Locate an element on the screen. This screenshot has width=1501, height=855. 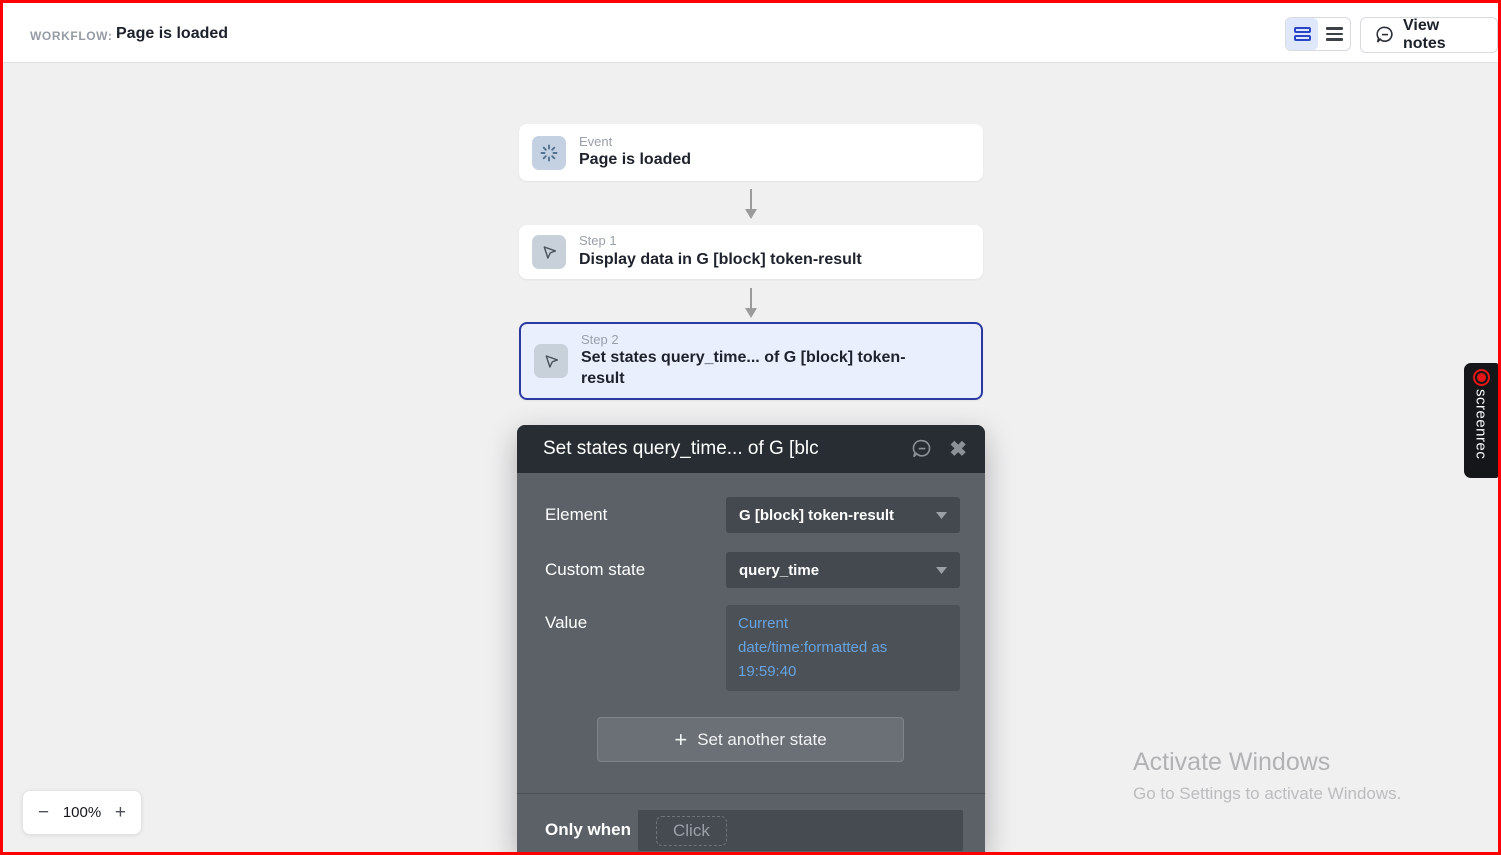
workflow-label: WORKFLOW: is located at coordinates (71, 36).